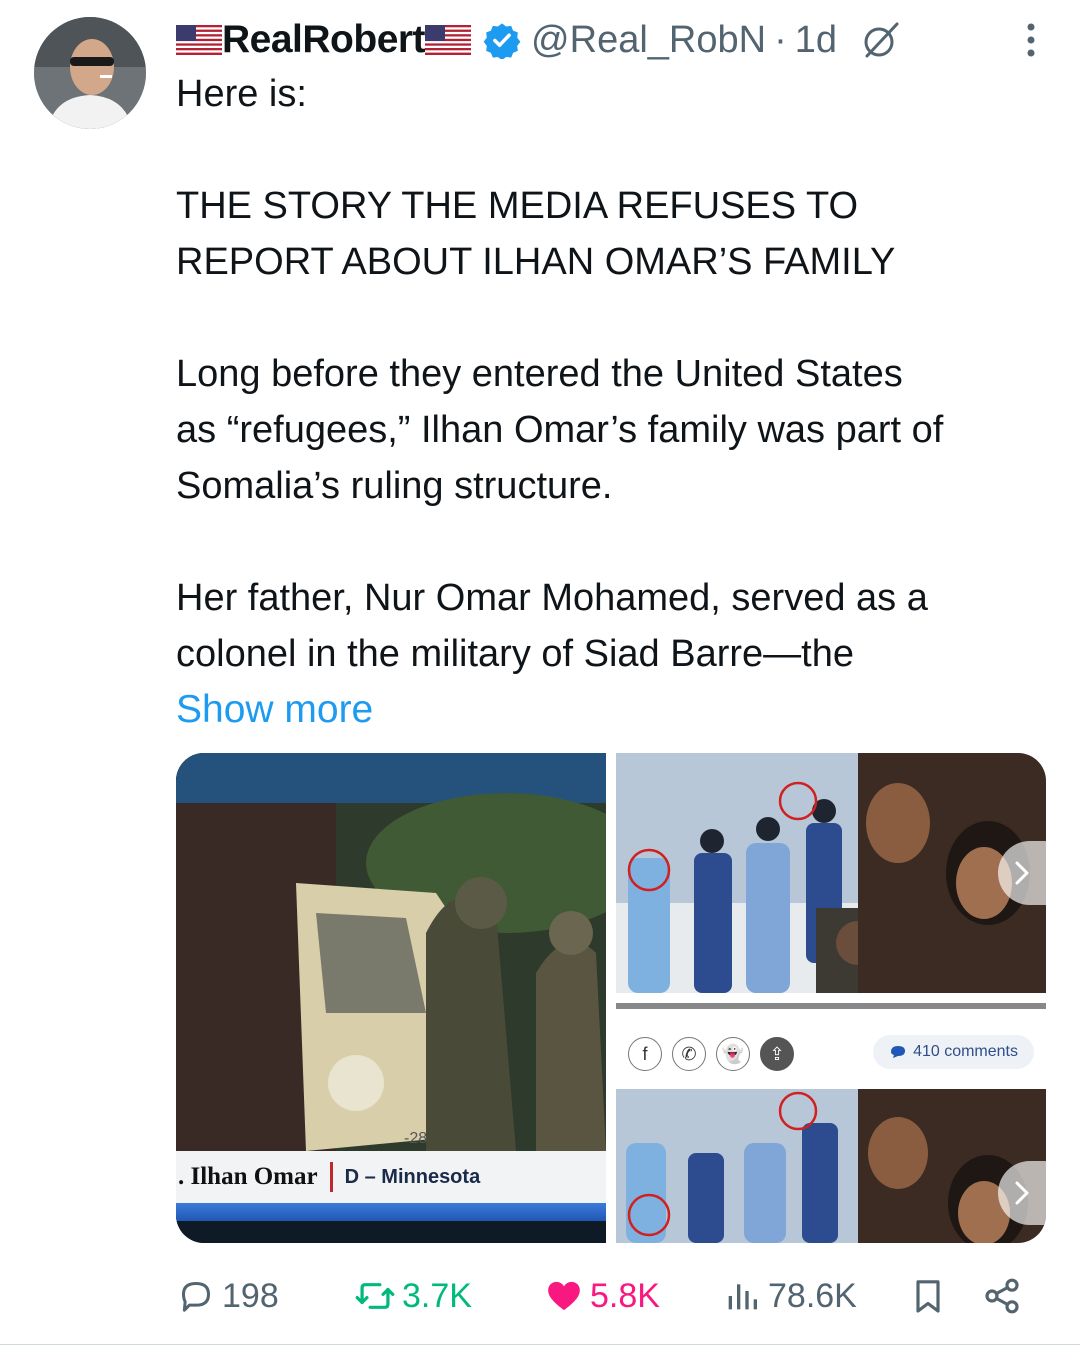 The image size is (1080, 1348). Describe the element at coordinates (412, 1176) in the screenshot. I see `news-caption-state: D – Minnesota` at that location.